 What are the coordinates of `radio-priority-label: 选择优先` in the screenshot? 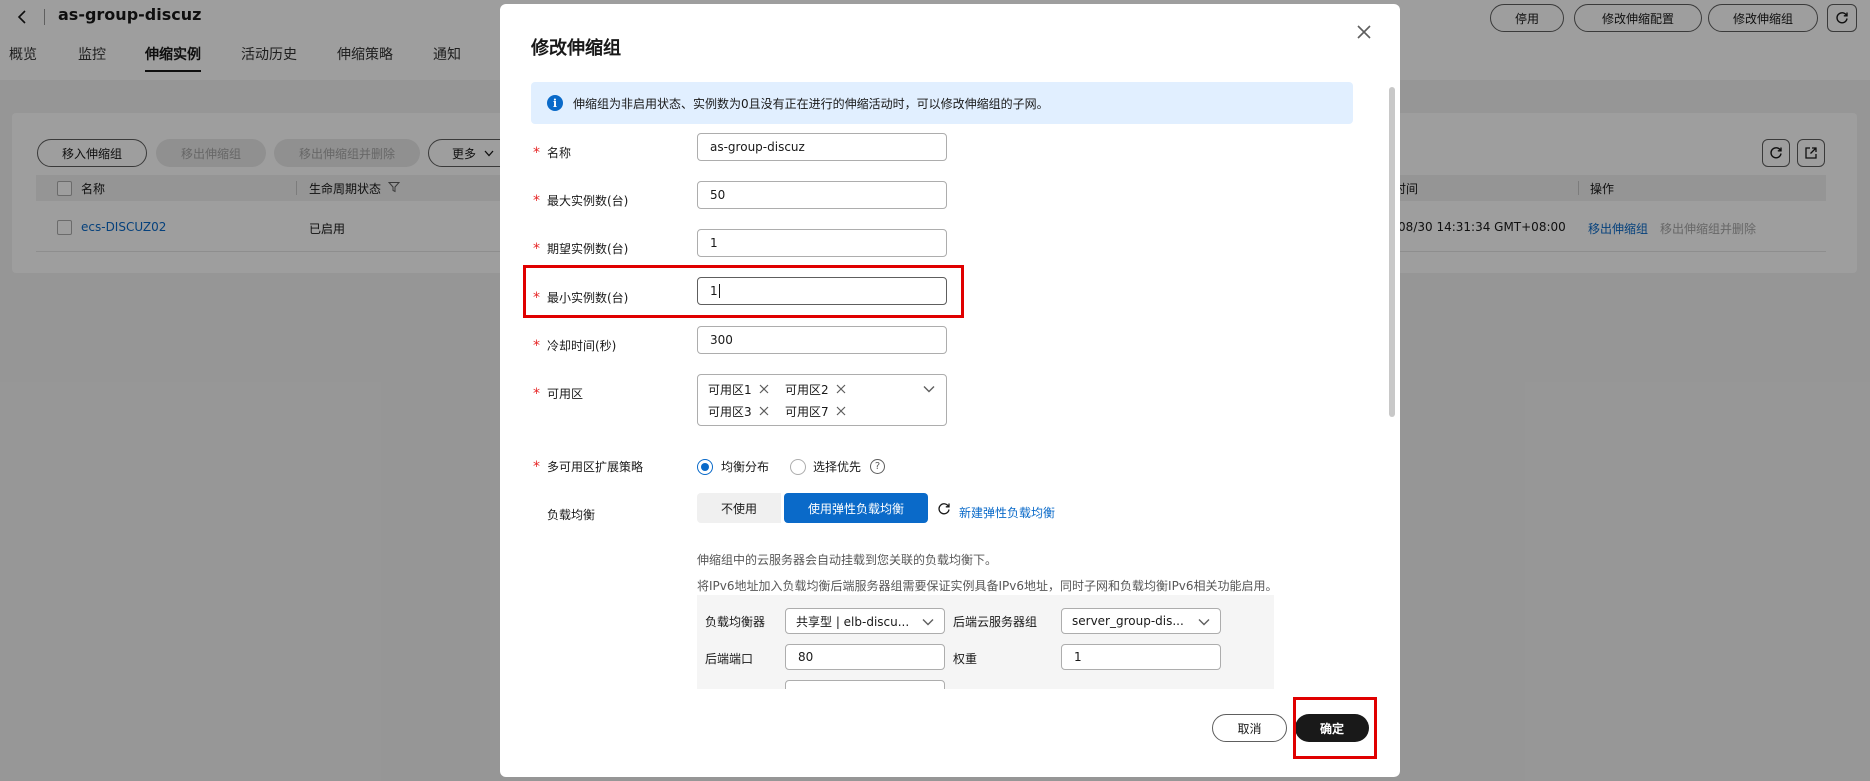 It's located at (837, 467).